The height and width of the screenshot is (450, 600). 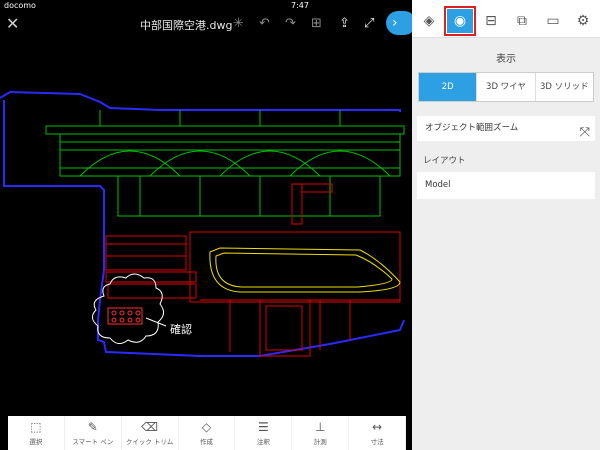 I want to click on tool-dimension: ↔ 寸法, so click(x=378, y=433).